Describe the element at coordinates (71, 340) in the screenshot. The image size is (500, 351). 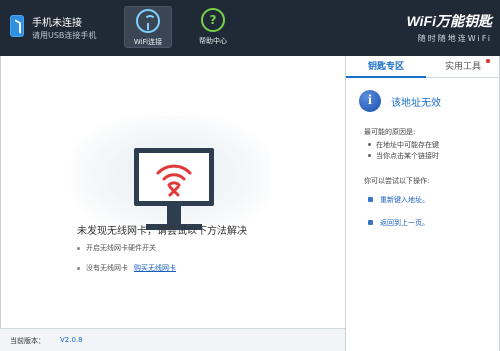
I see `version-value: V2.0.8` at that location.